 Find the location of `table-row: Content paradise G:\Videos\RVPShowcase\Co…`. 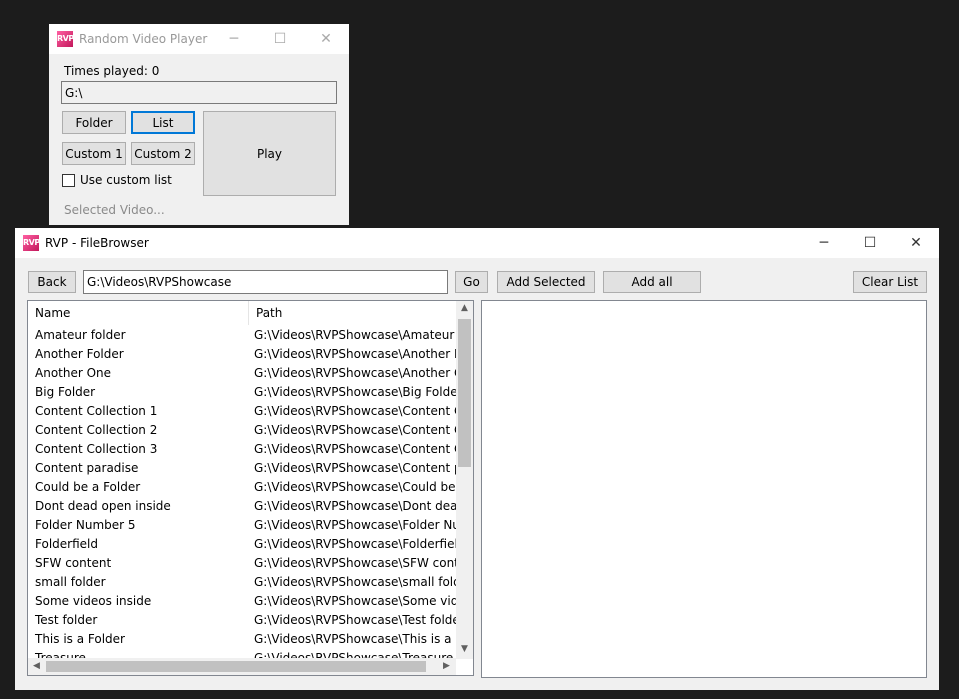

table-row: Content paradise G:\Videos\RVPShowcase\Co… is located at coordinates (243, 467).